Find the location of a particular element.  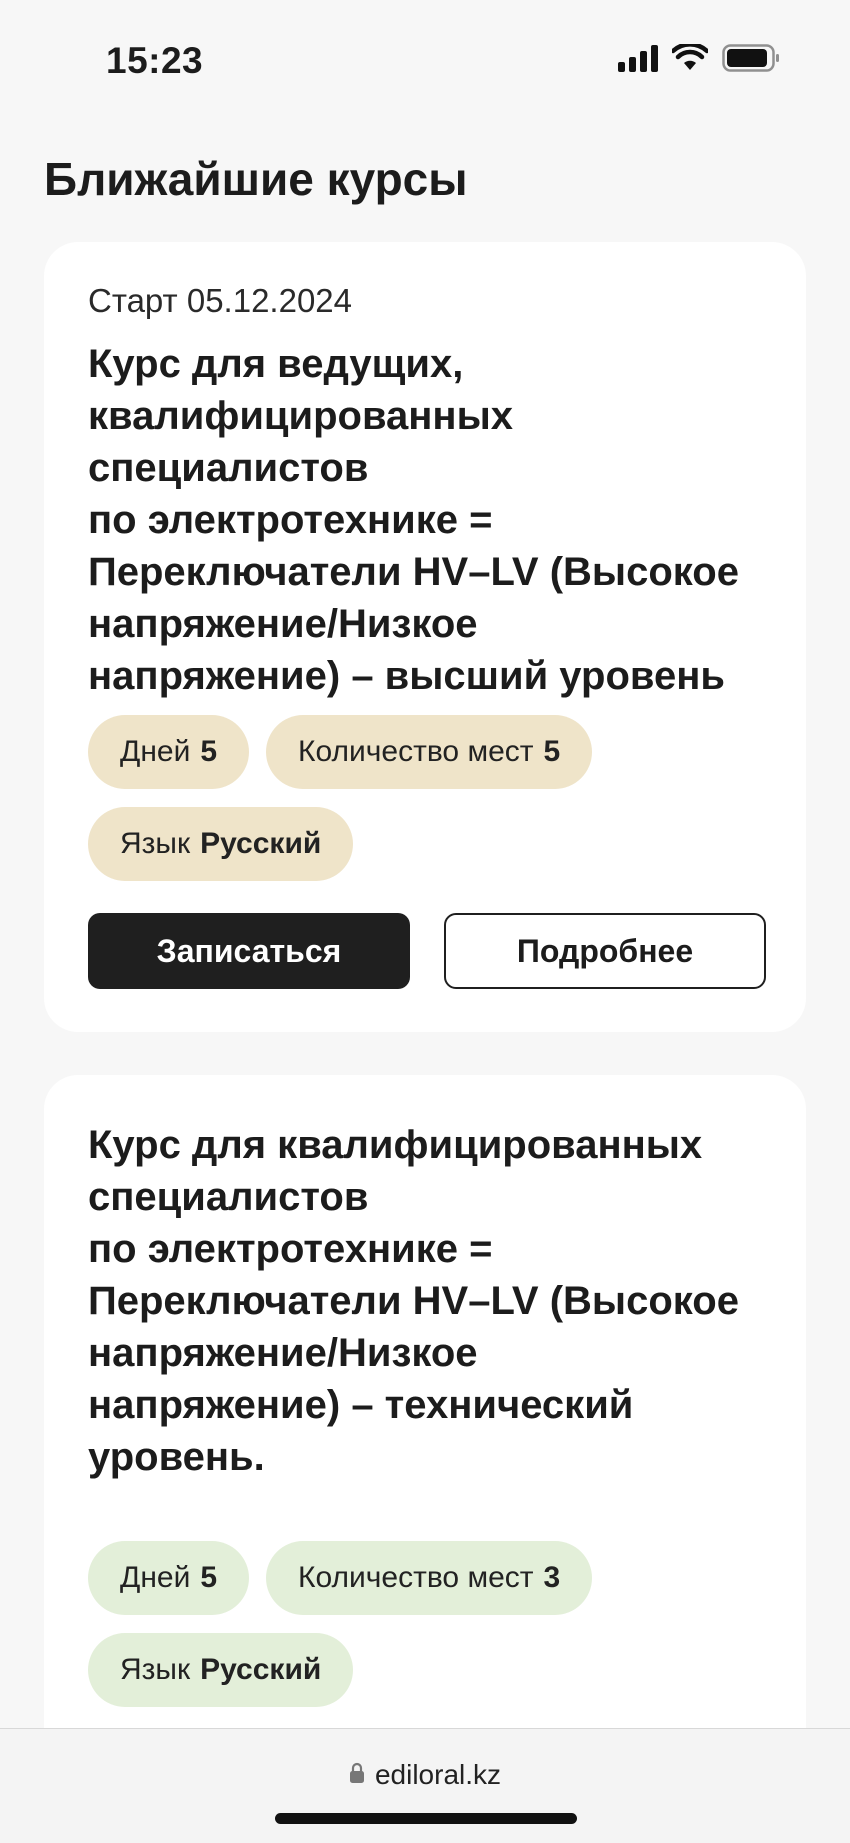

course-info-chips: Дней 5 Количество мест 3 Язык Русский is located at coordinates (418, 1624).